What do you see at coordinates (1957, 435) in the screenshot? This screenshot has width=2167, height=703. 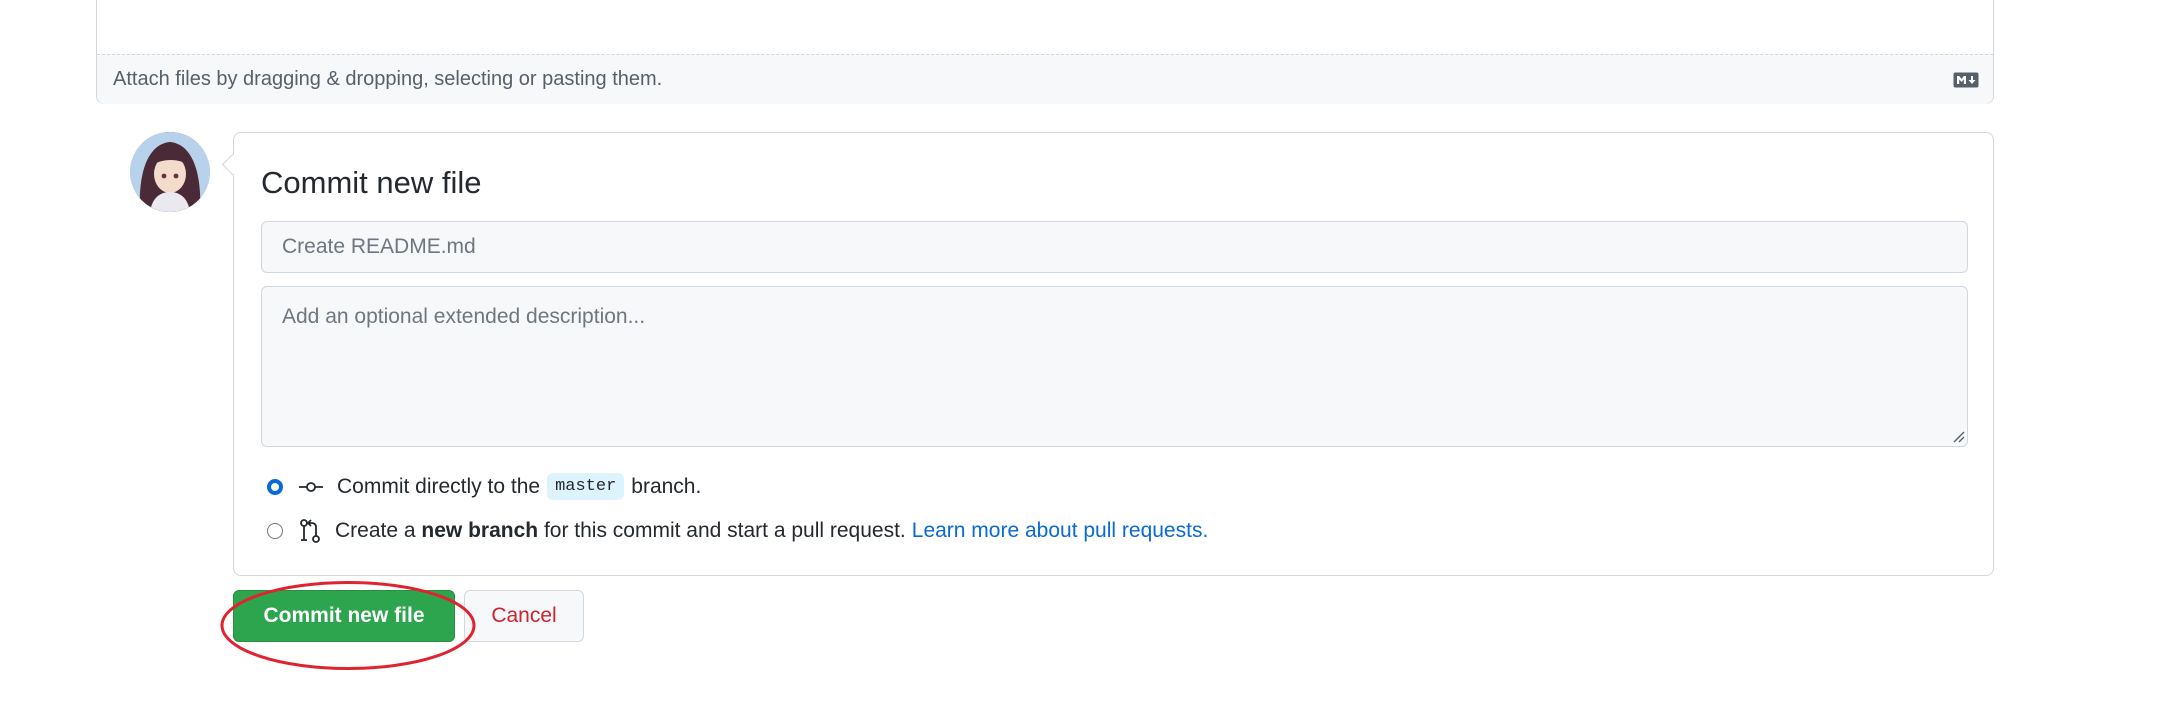 I see `resize-handle-icon` at bounding box center [1957, 435].